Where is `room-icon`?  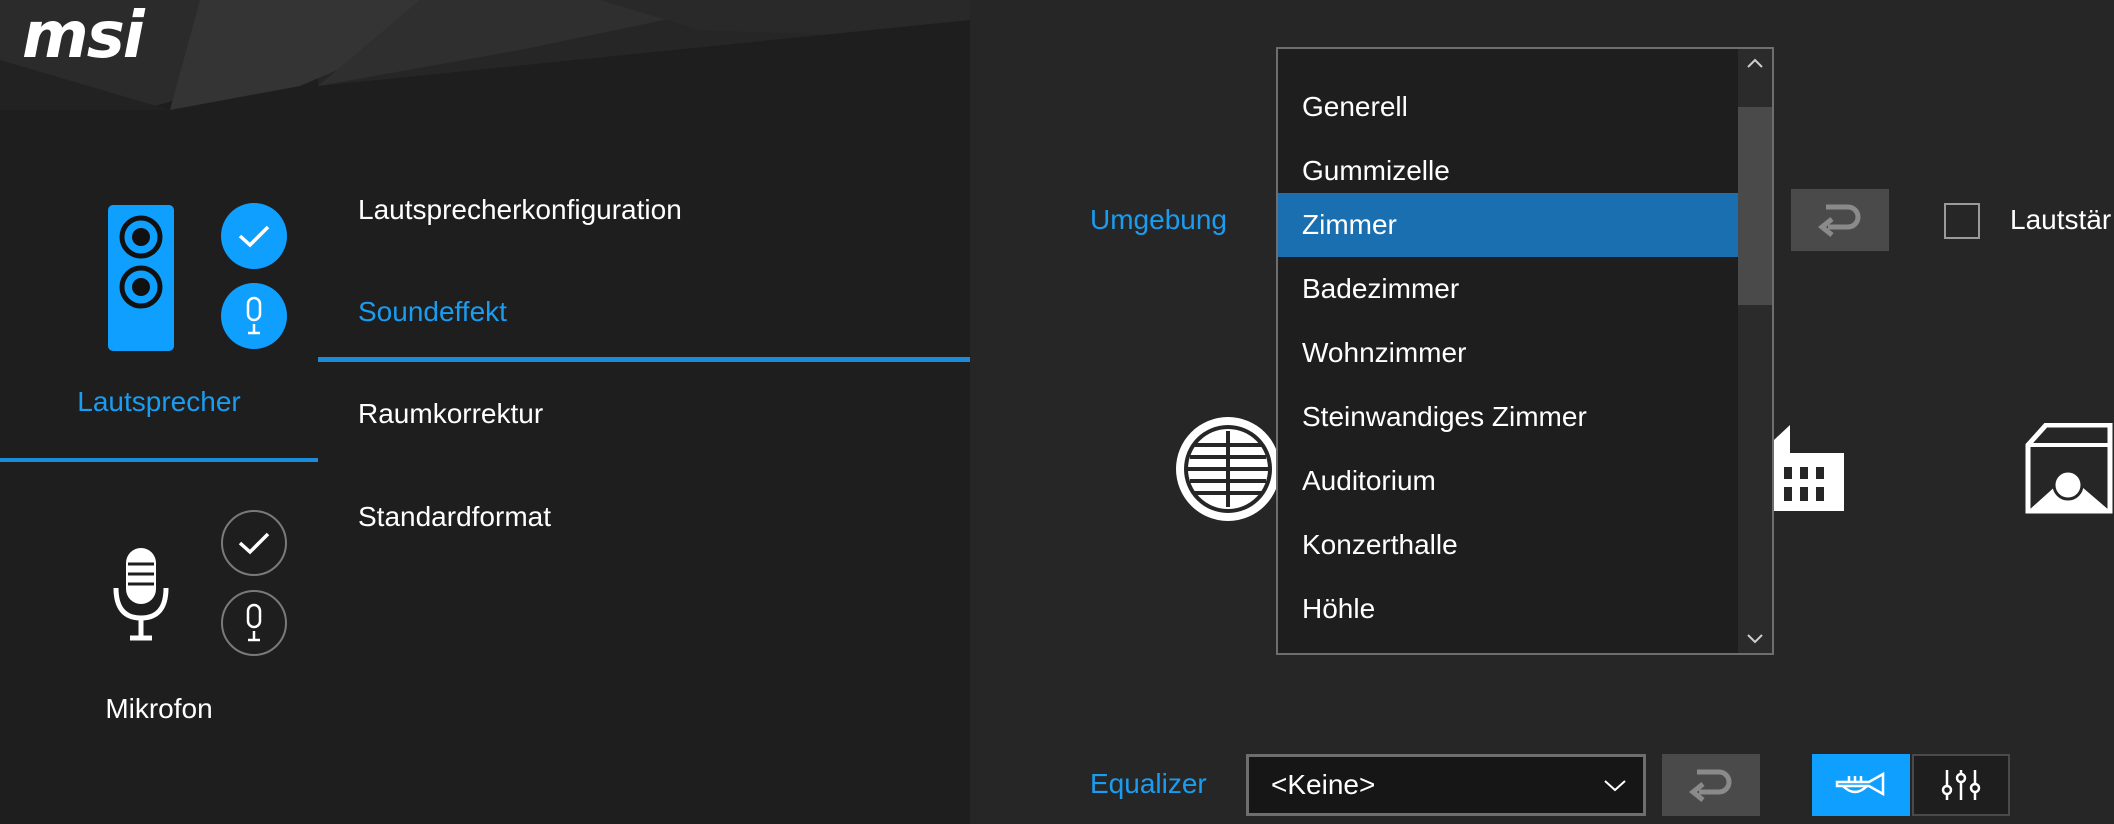 room-icon is located at coordinates (2069, 469).